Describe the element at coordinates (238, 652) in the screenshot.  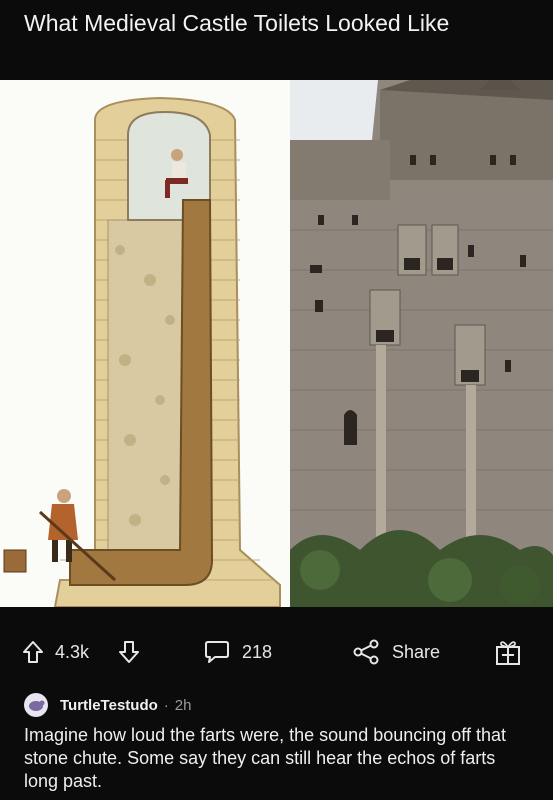
I see `comments-button: 218` at that location.